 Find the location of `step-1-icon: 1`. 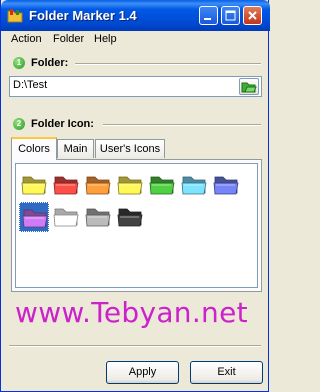

step-1-icon: 1 is located at coordinates (19, 63).